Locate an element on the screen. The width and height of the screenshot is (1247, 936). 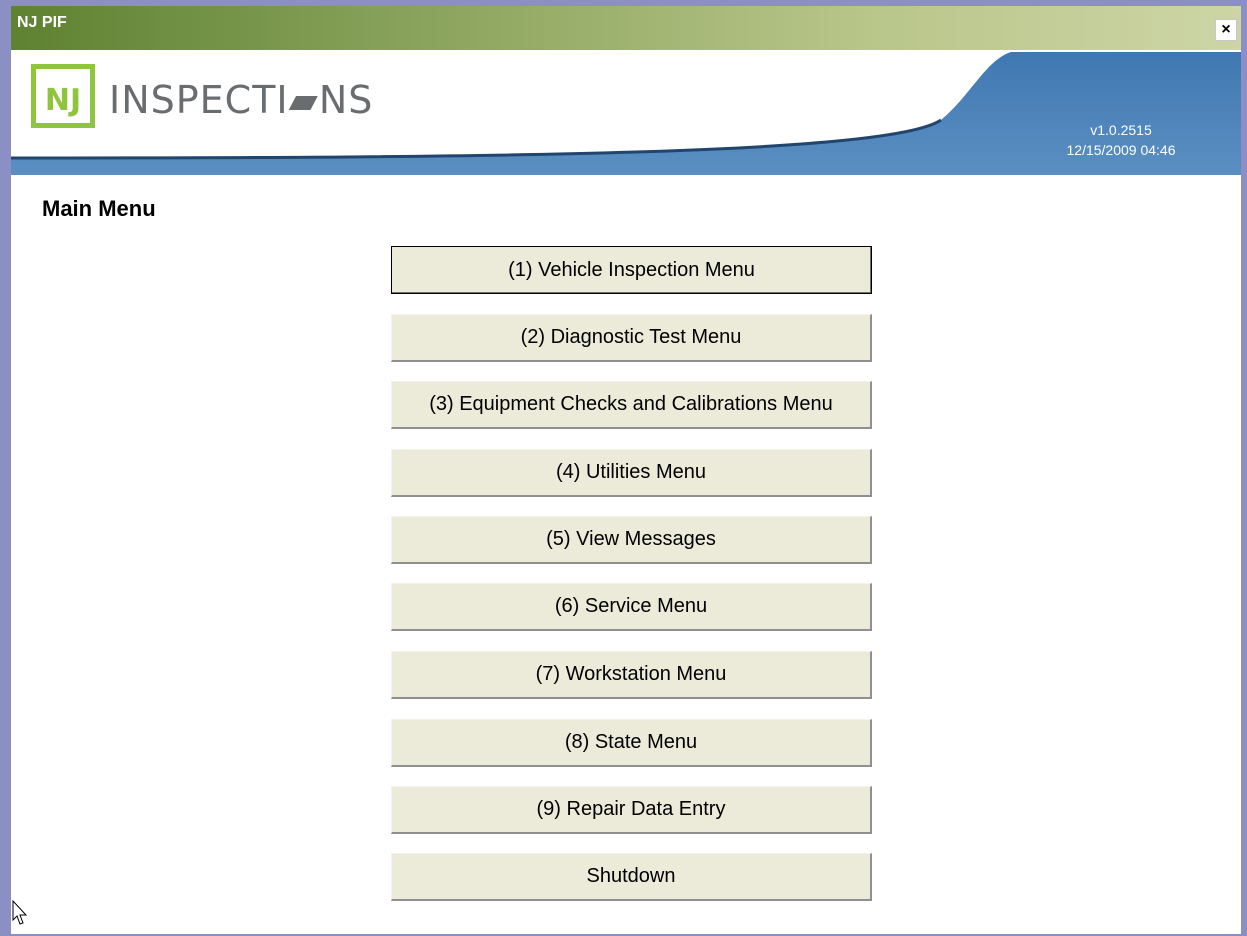
window-title: NJ PIF is located at coordinates (42, 22).